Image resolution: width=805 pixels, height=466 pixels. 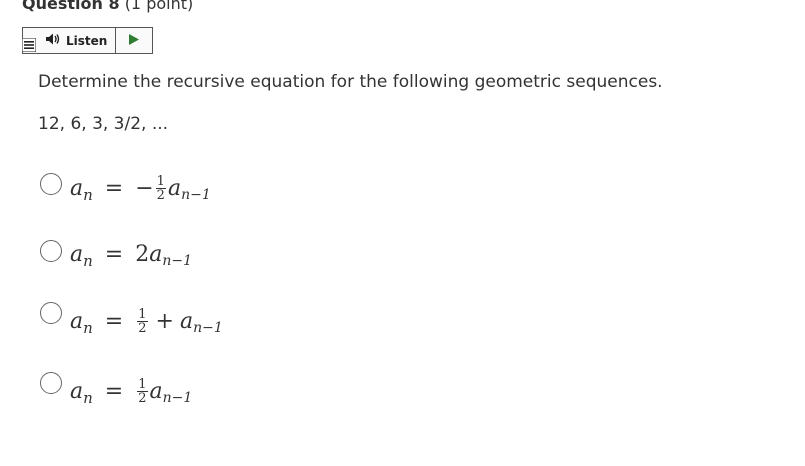 I want to click on question-title: Question 8, so click(x=71, y=6).